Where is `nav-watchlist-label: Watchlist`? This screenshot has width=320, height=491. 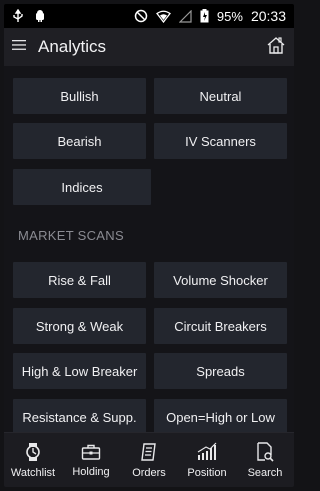
nav-watchlist-label: Watchlist is located at coordinates (33, 472).